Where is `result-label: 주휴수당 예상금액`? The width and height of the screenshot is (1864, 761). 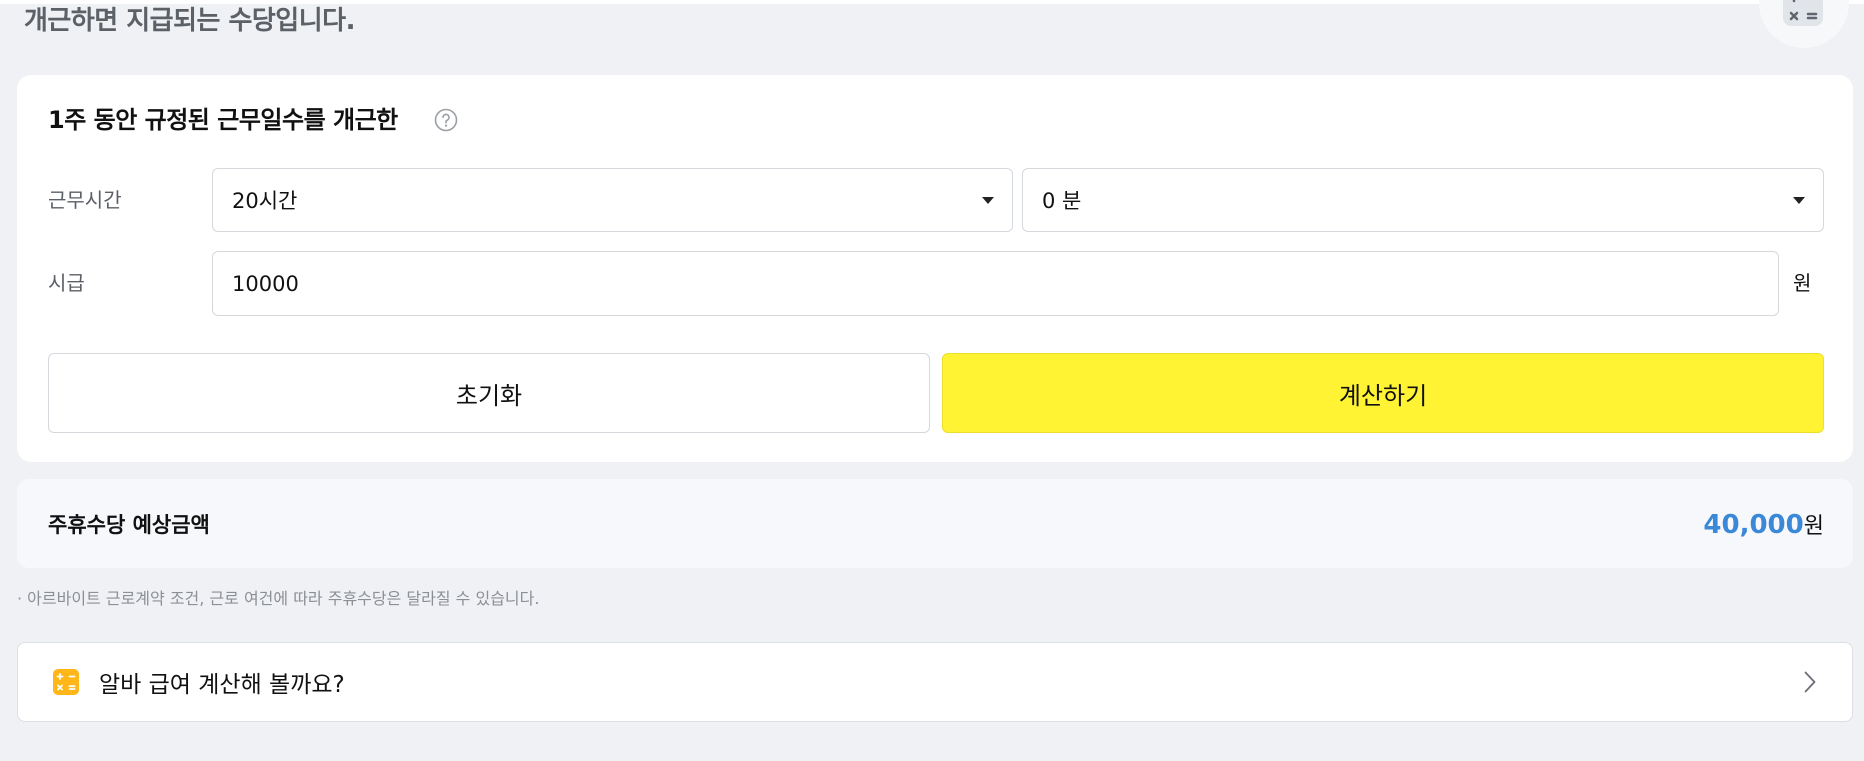
result-label: 주휴수당 예상금액 is located at coordinates (129, 524).